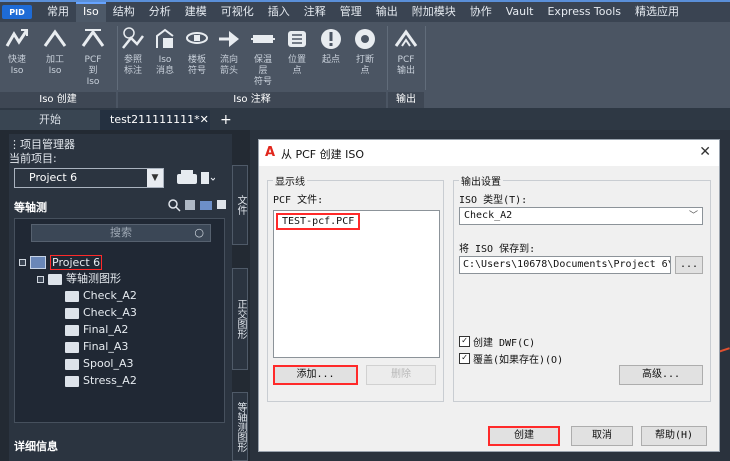 The height and width of the screenshot is (461, 730). What do you see at coordinates (50, 120) in the screenshot?
I see `tab-start: 开始` at bounding box center [50, 120].